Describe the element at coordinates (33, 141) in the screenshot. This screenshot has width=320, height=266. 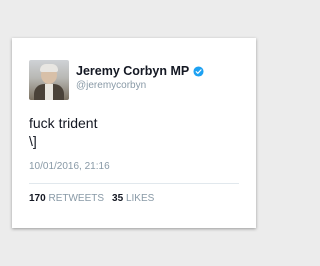
I see `tweet-text-line: \]` at that location.